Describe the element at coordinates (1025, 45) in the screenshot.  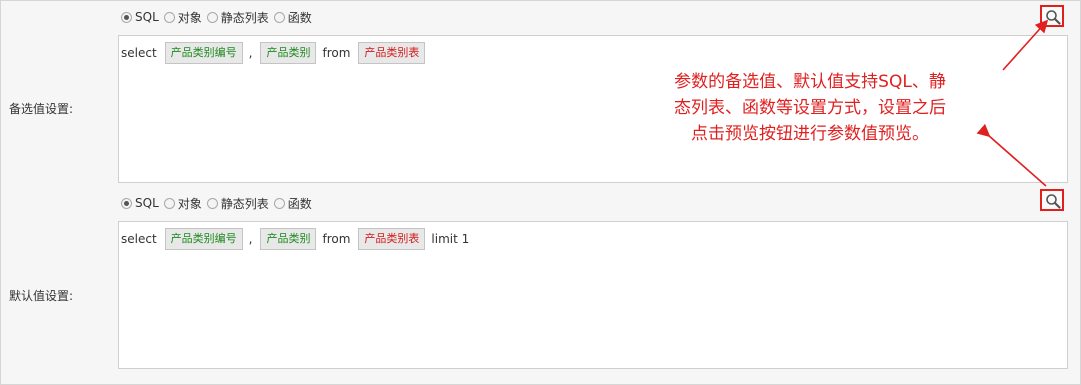
I see `arrow-to-top-preview` at that location.